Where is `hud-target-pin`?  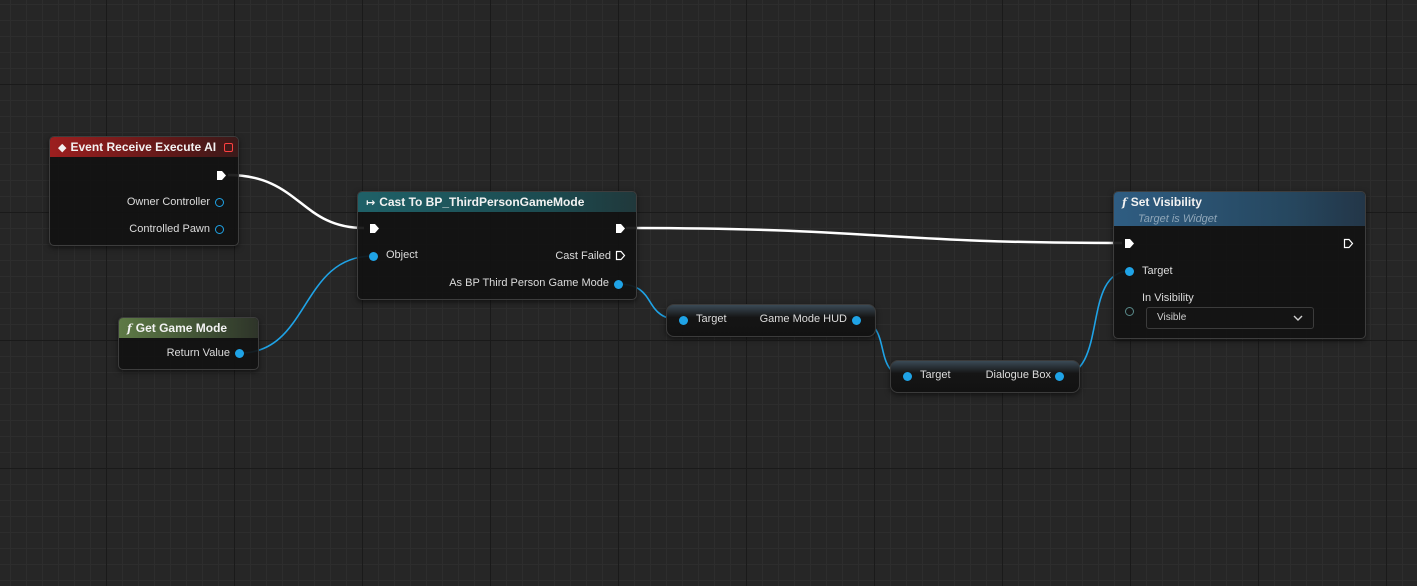 hud-target-pin is located at coordinates (683, 320).